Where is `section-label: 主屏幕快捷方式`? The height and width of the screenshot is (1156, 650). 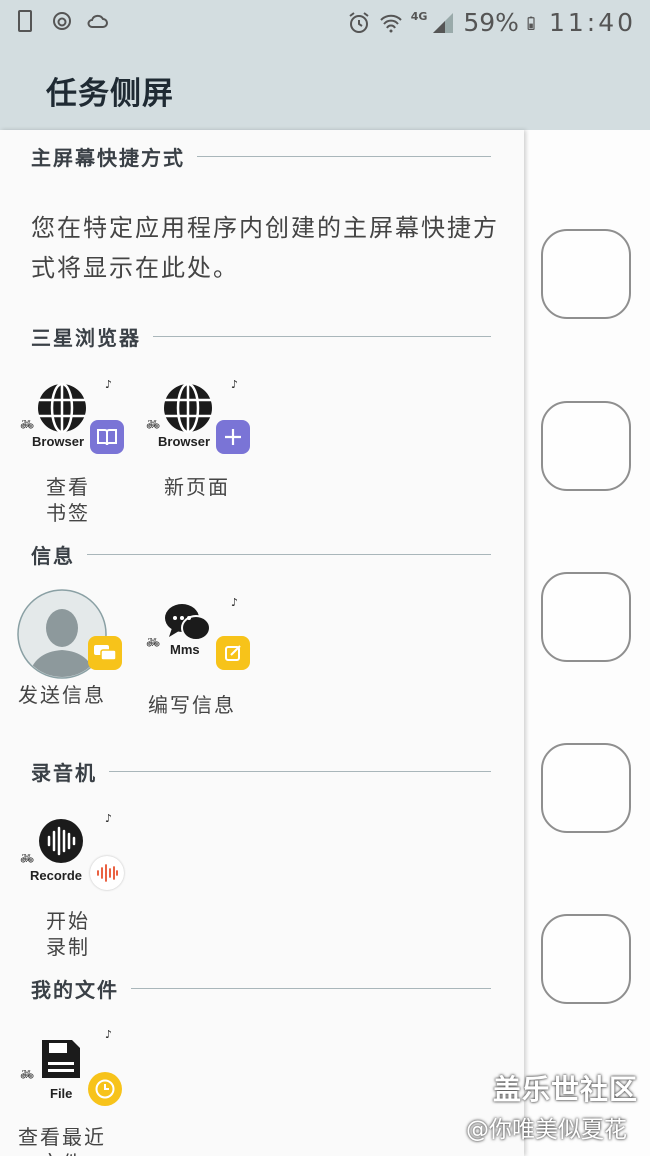 section-label: 主屏幕快捷方式 is located at coordinates (108, 158).